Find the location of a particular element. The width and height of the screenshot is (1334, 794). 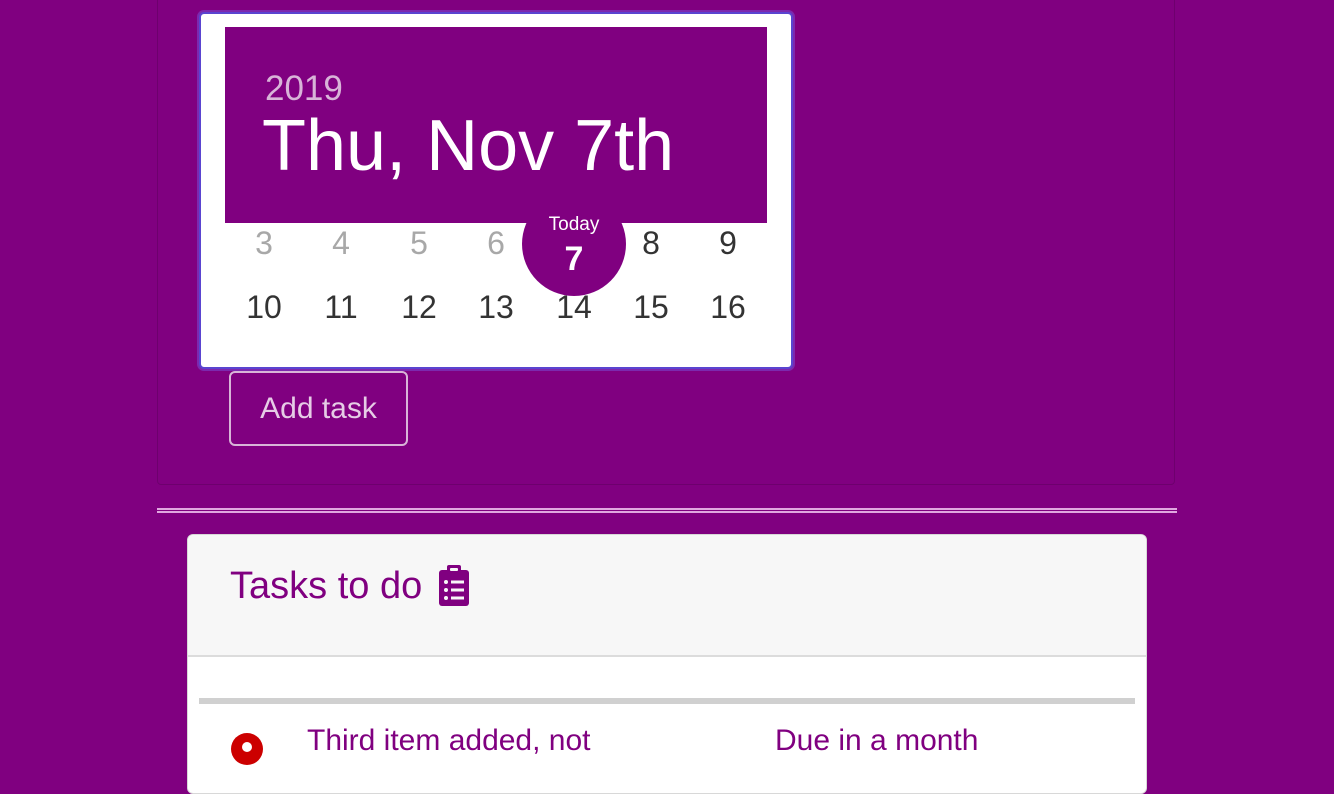

calendar-day: 3 is located at coordinates (264, 243).